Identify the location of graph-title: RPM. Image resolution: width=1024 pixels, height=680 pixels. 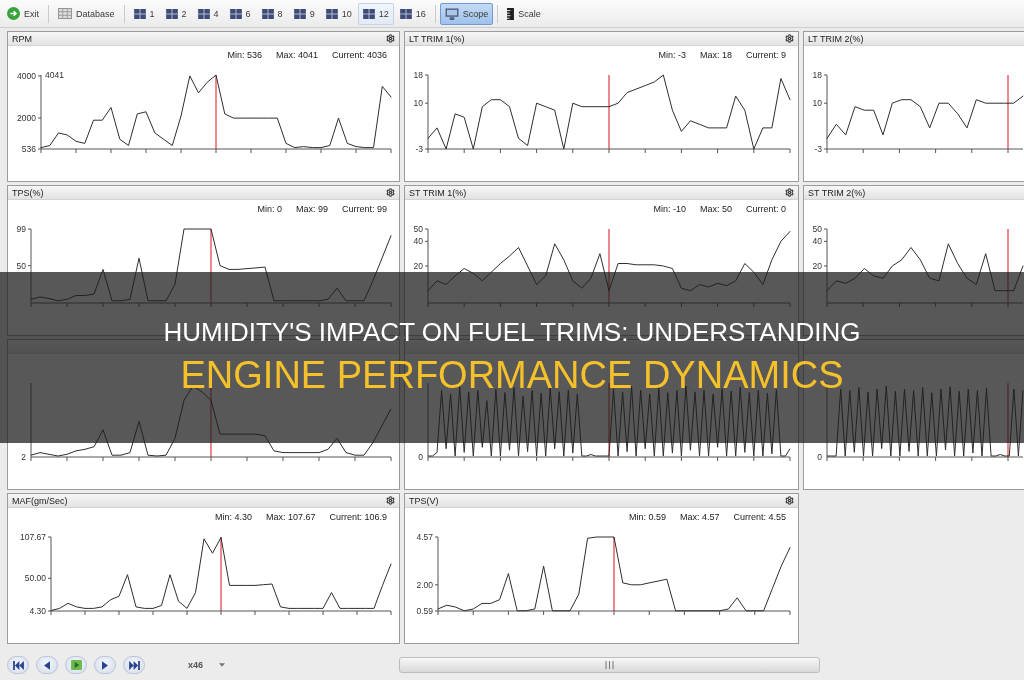
(22, 38).